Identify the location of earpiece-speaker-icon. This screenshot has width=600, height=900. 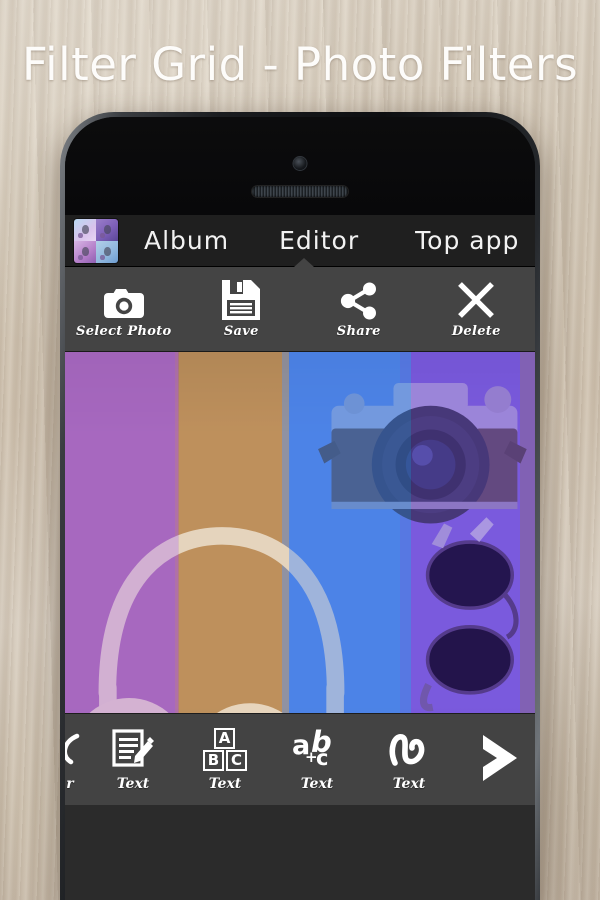
(300, 191).